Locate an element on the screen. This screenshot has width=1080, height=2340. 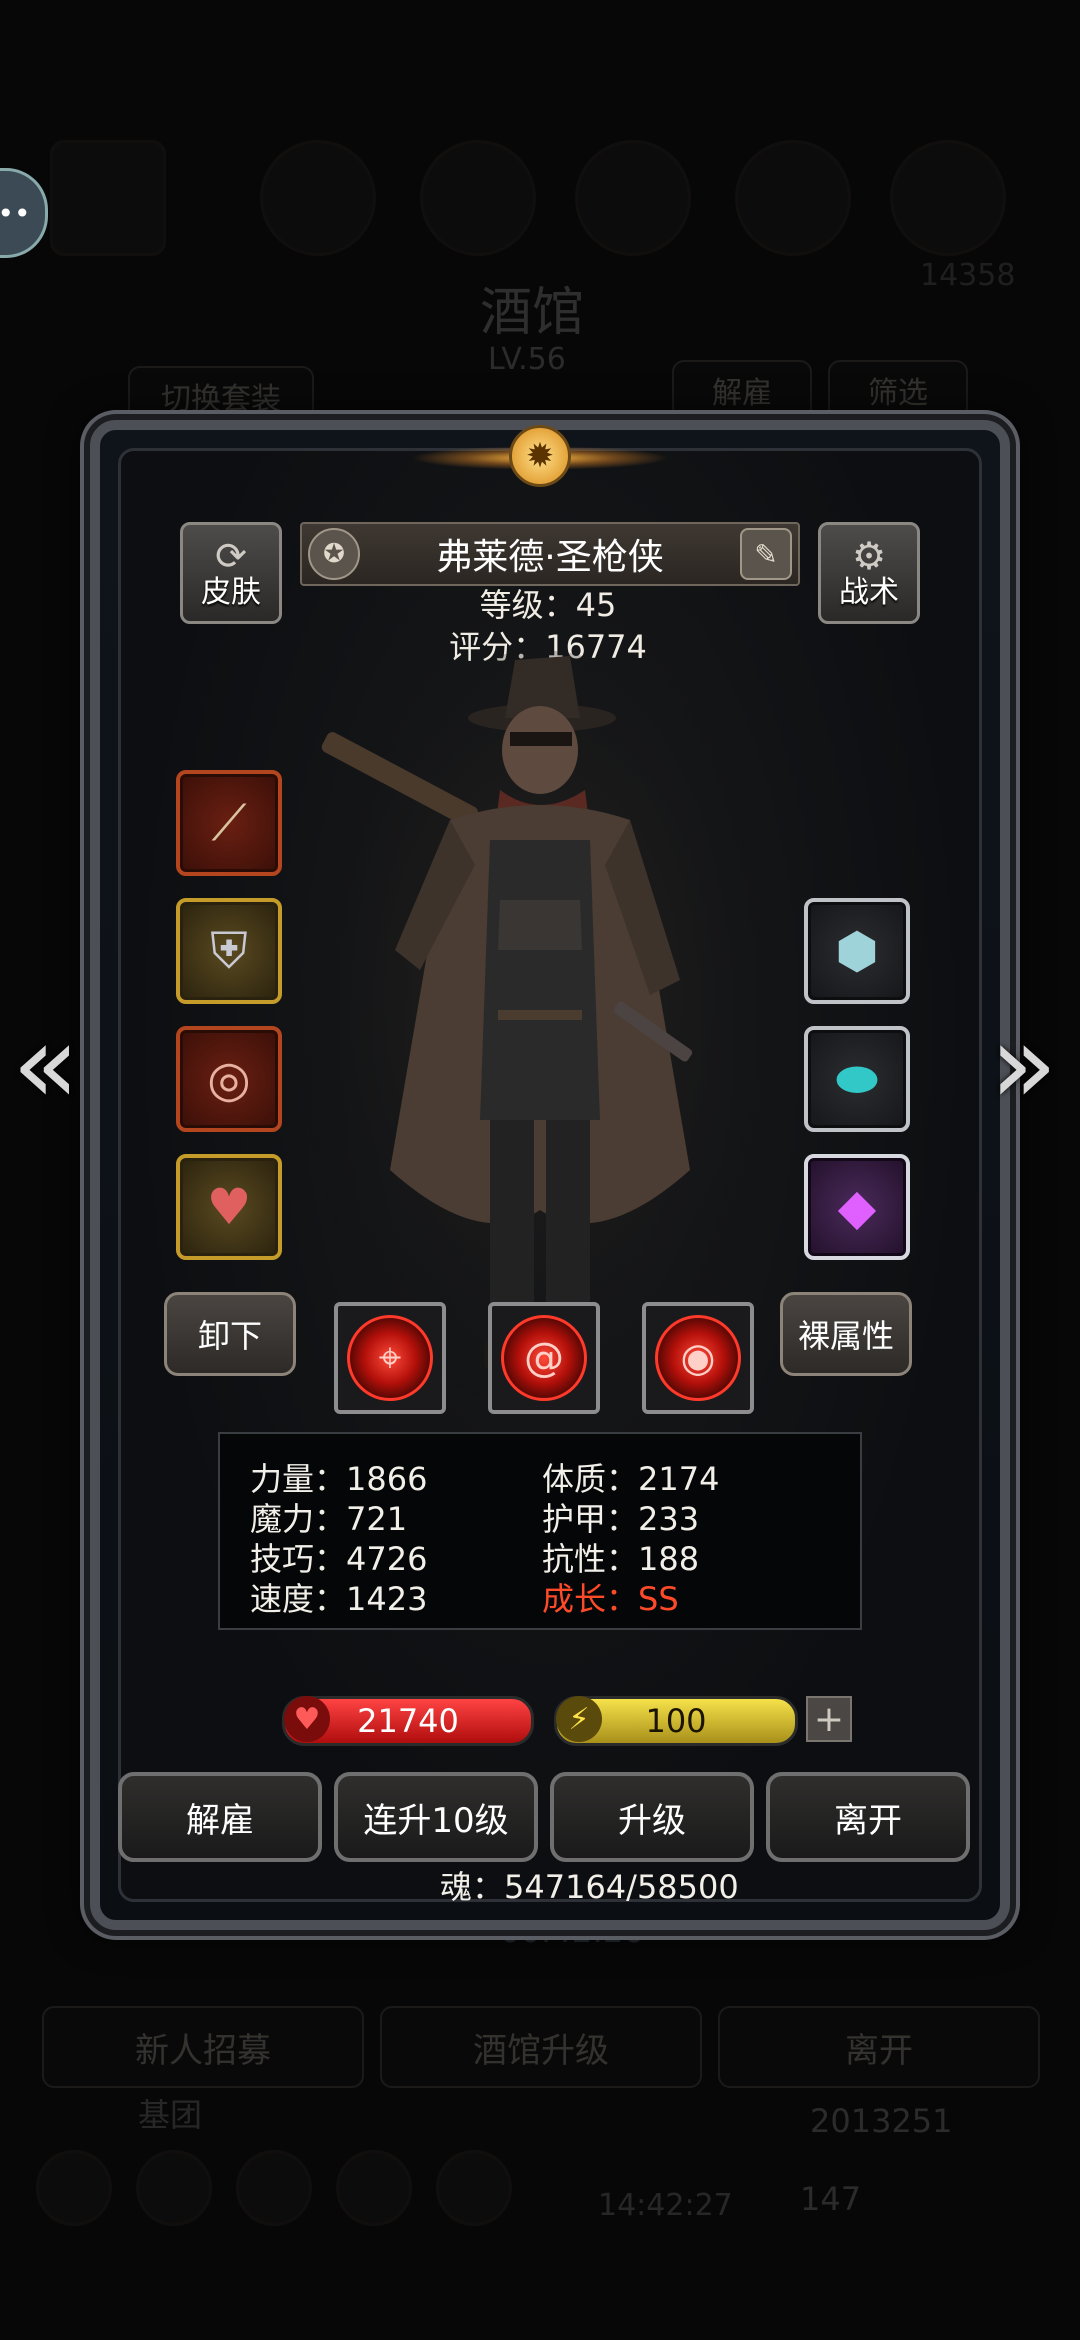
weapon-slot: ⟋ is located at coordinates (229, 823).